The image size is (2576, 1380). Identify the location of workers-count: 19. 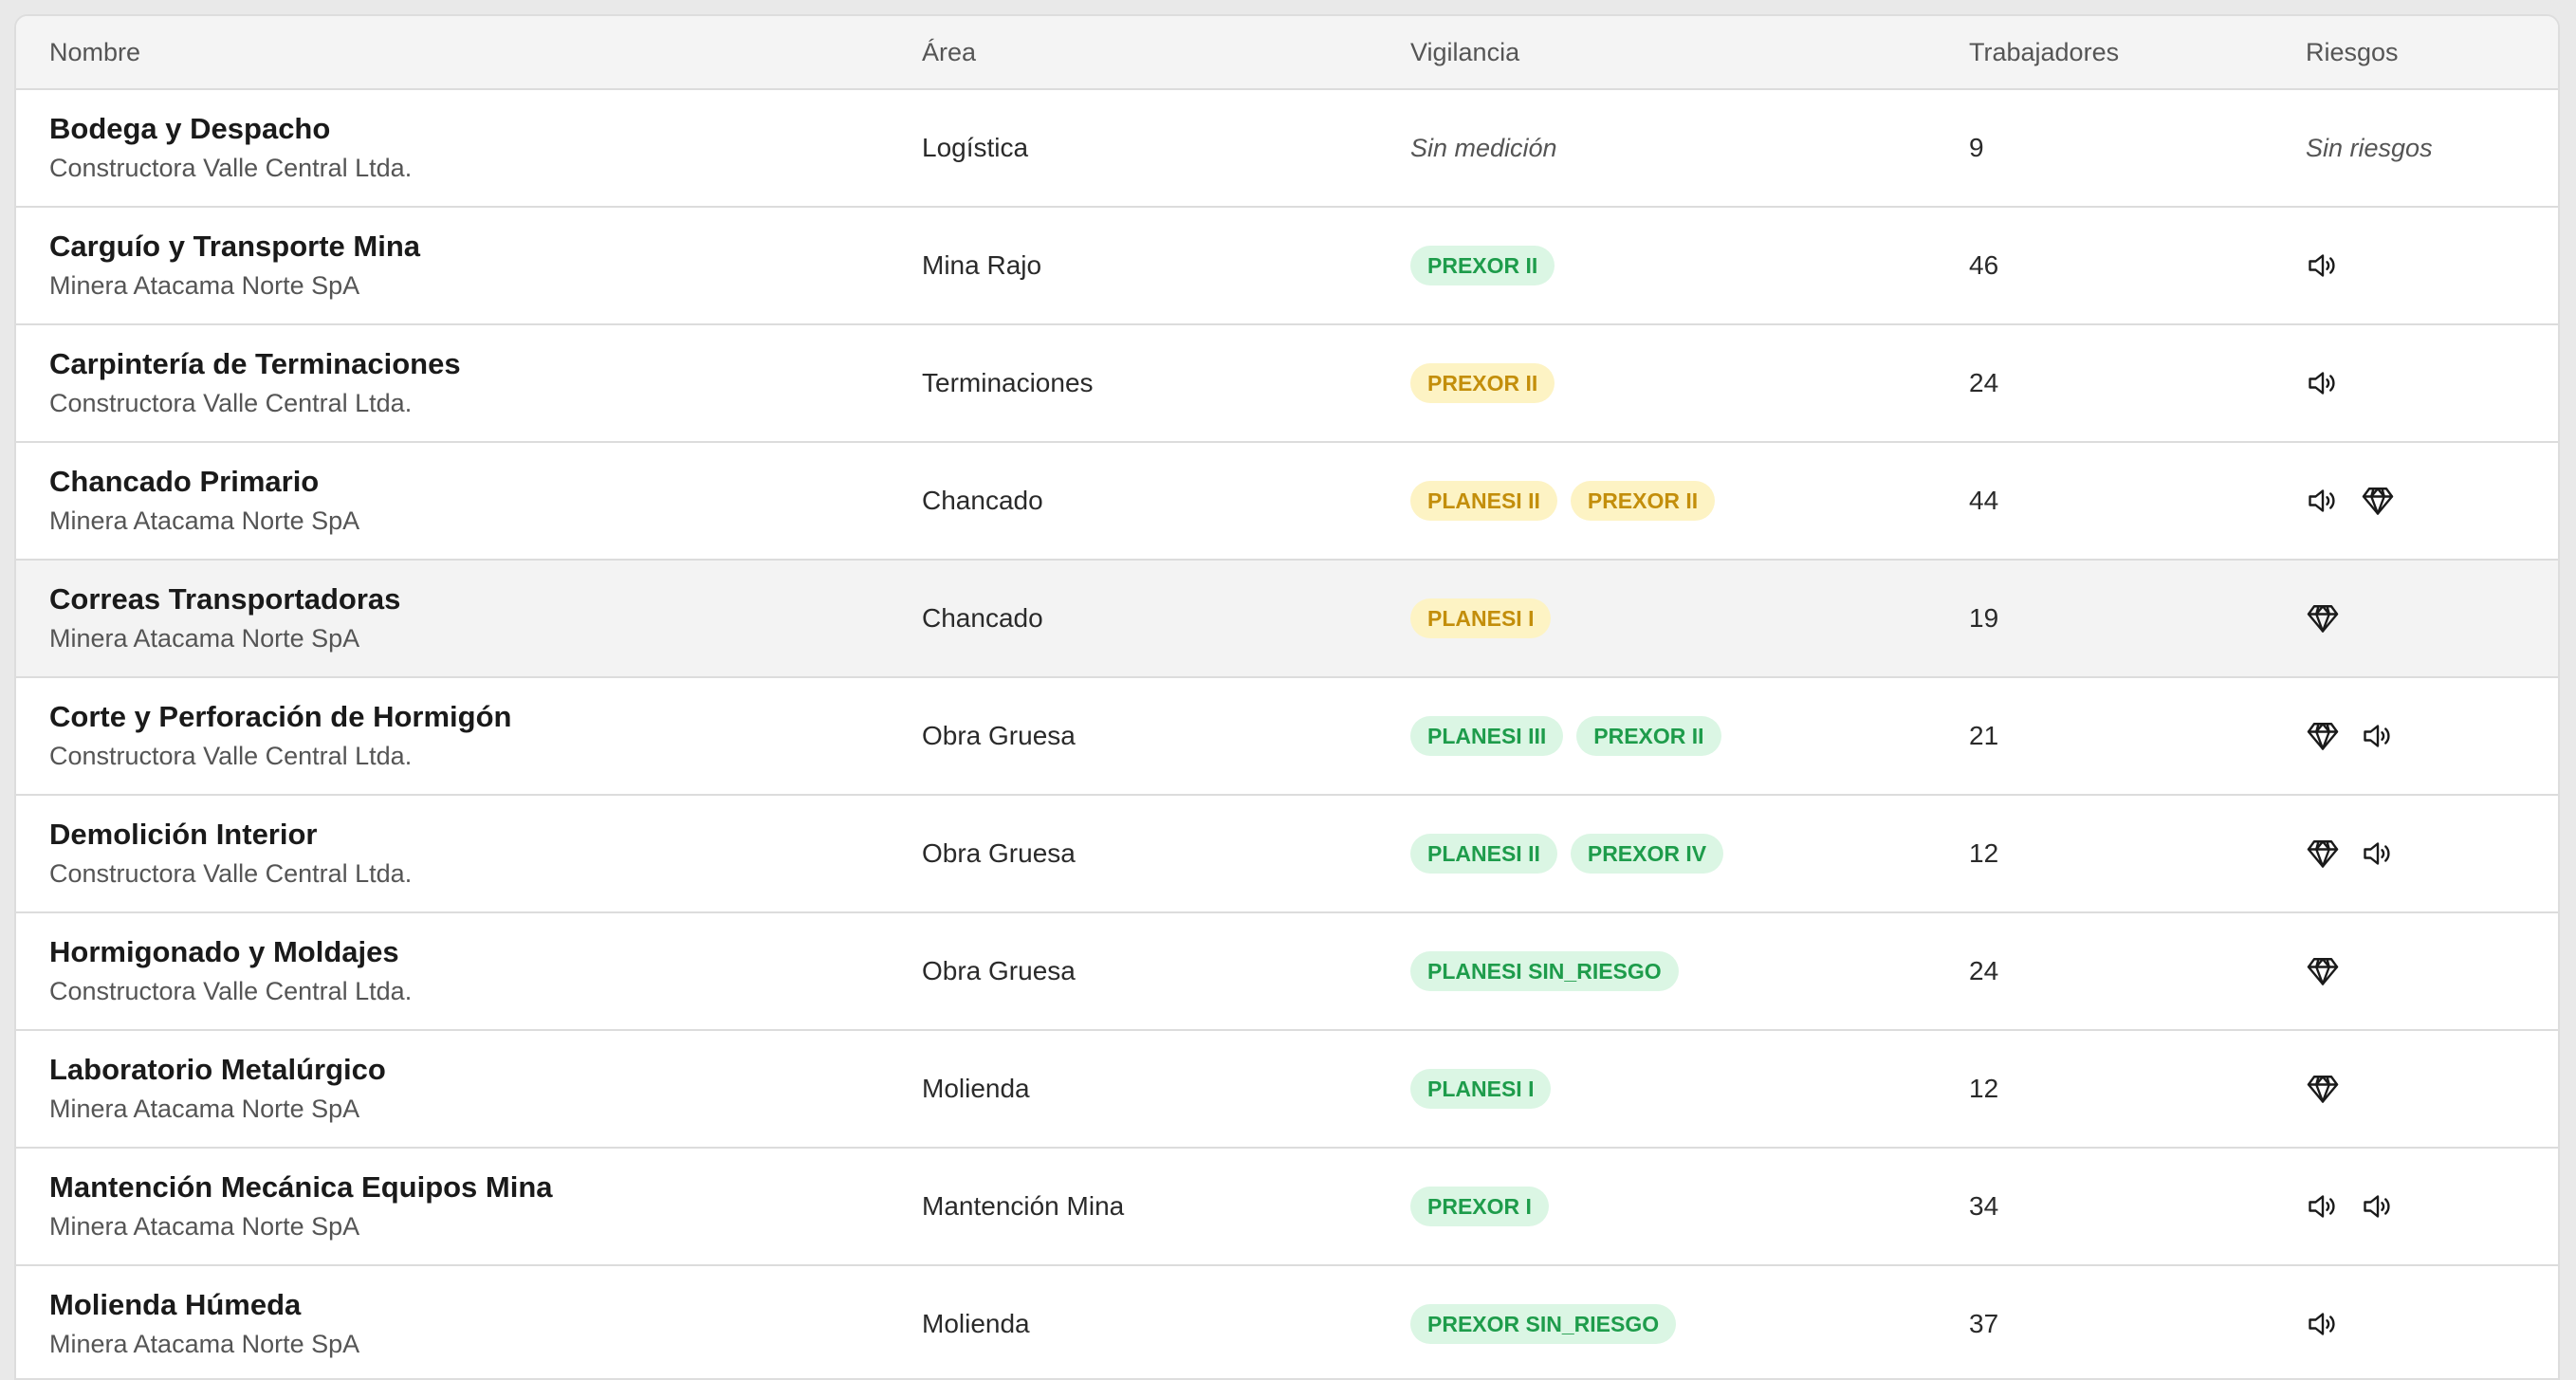
(1984, 618).